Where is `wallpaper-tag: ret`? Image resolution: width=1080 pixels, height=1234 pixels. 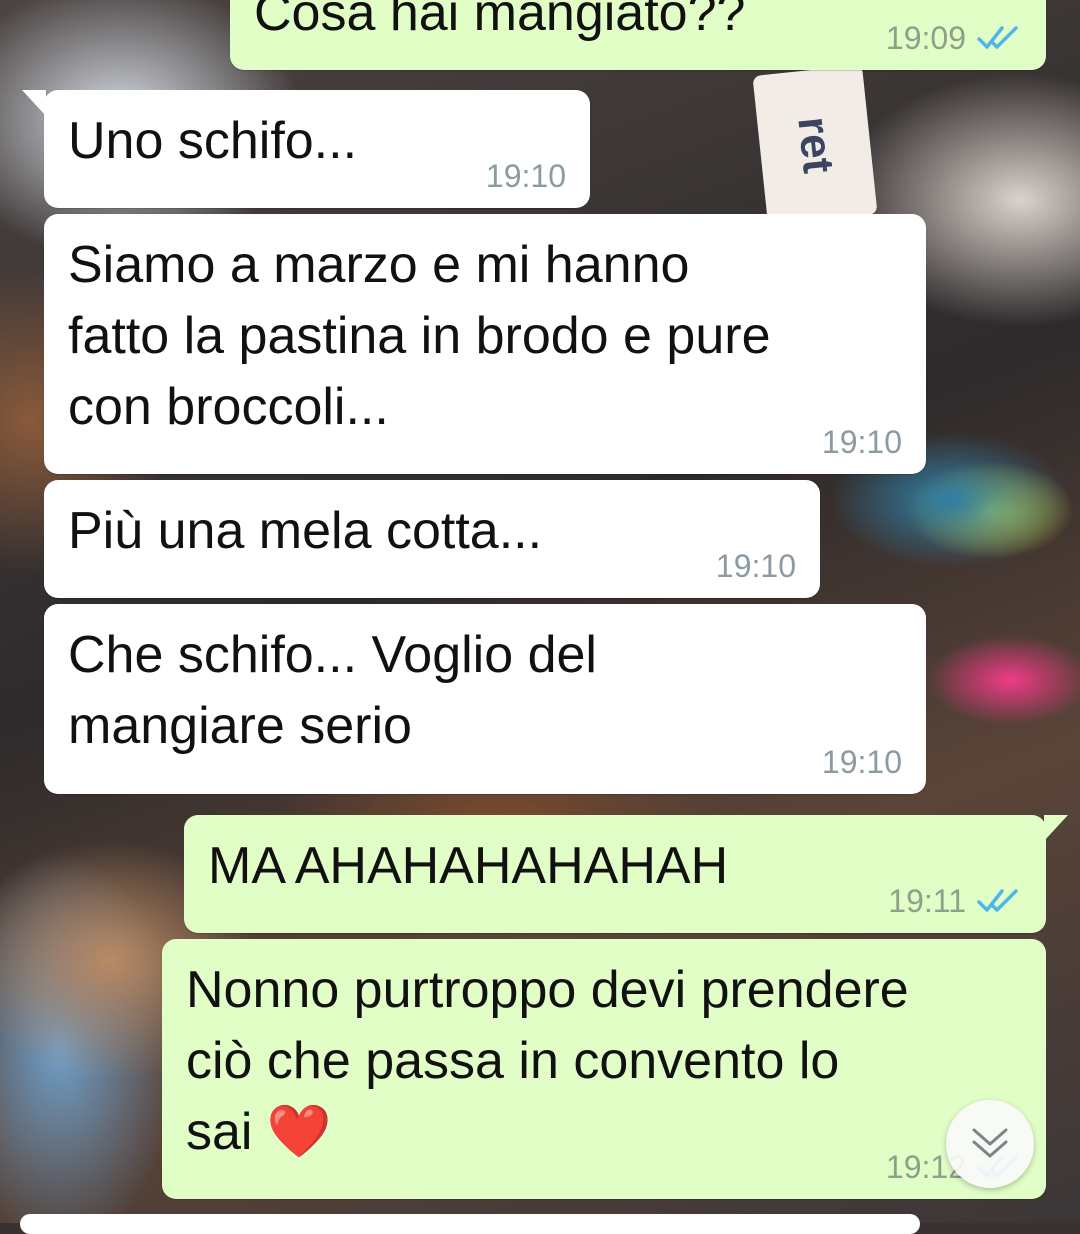
wallpaper-tag: ret is located at coordinates (815, 145).